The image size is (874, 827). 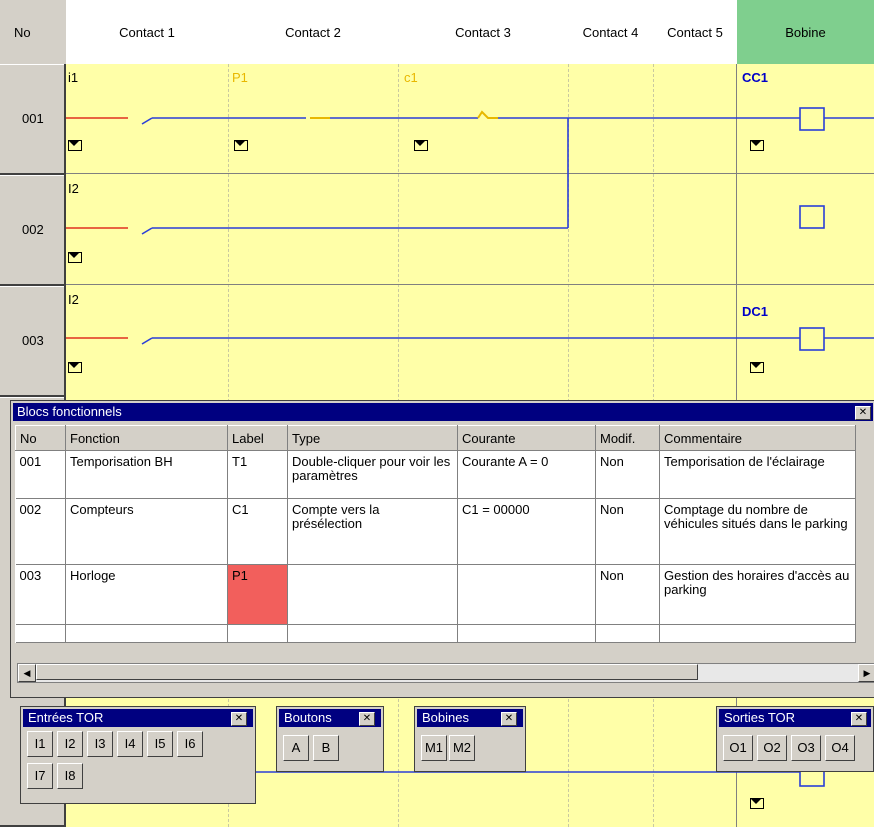 I want to click on cell-no: 003, so click(x=40, y=594).